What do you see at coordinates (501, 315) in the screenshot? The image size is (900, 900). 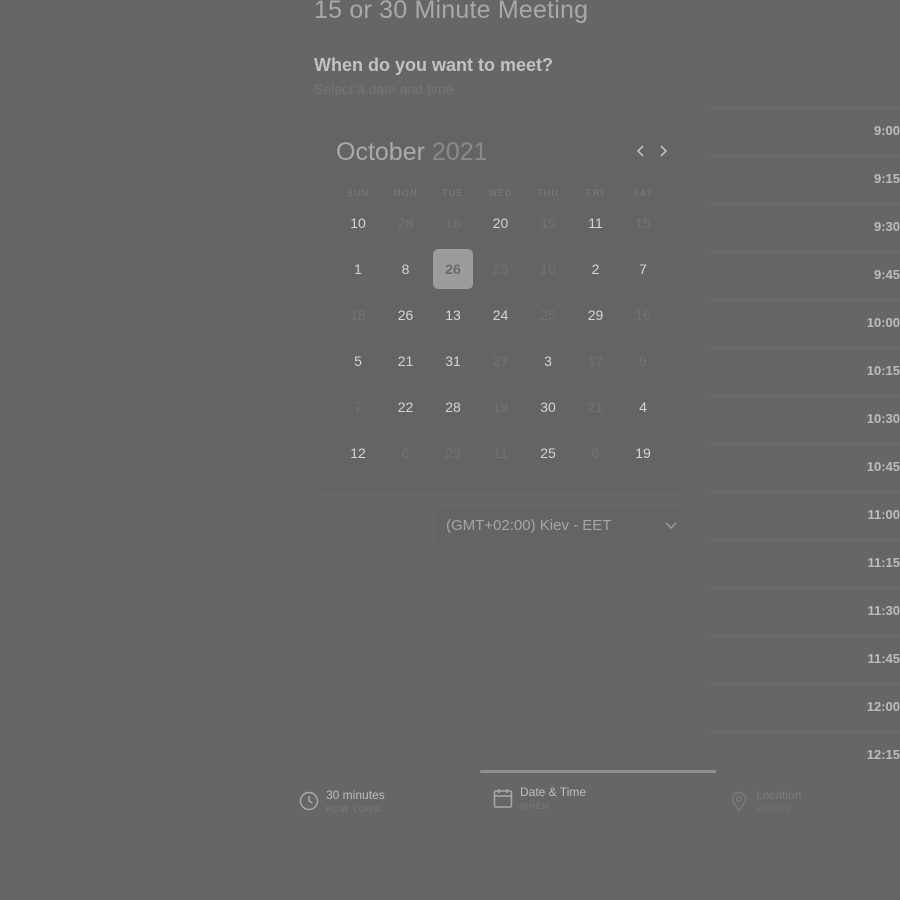 I see `calendar-day: 24` at bounding box center [501, 315].